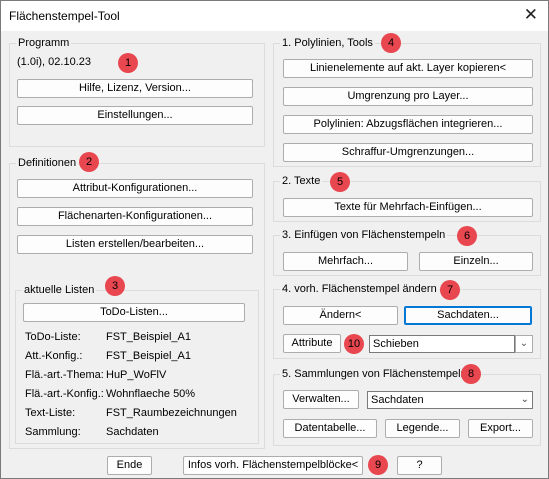 This screenshot has width=549, height=479. Describe the element at coordinates (64, 16) in the screenshot. I see `window-title: Flächenstempel-Tool` at that location.